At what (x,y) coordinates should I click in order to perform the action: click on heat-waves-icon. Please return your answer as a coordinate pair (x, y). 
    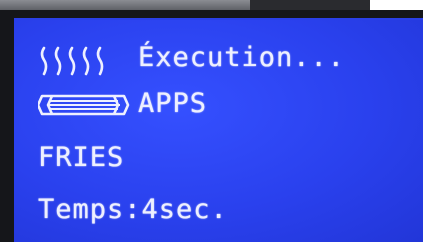
    Looking at the image, I should click on (72, 61).